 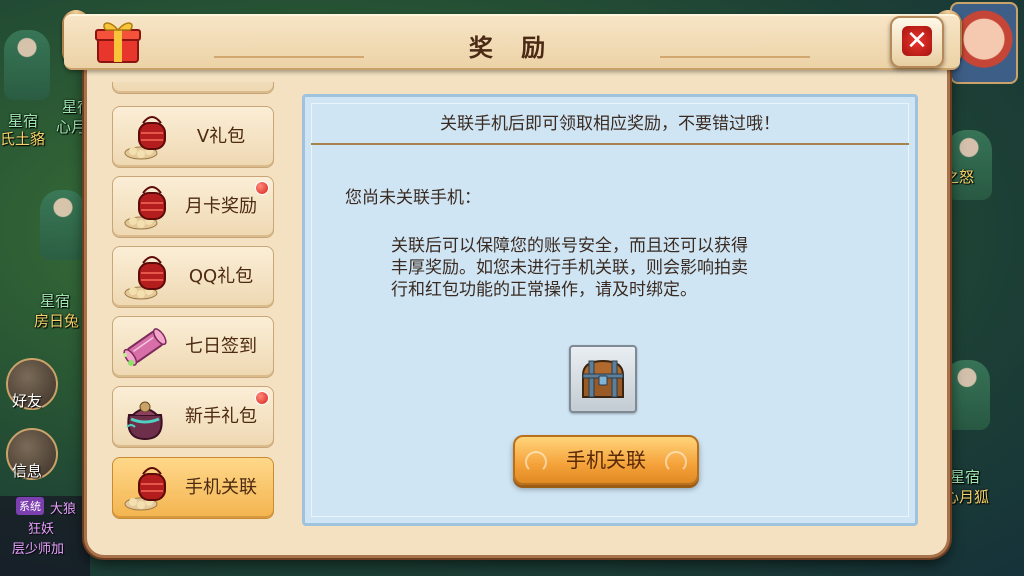 What do you see at coordinates (569, 268) in the screenshot?
I see `description-line: 丰厚奖励。如您未进行手机关联，则会影响拍卖` at bounding box center [569, 268].